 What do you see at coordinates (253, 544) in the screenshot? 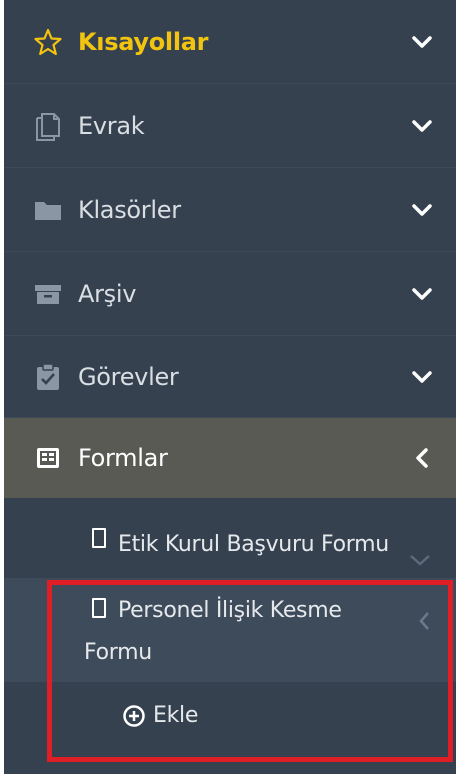
I see `submenu-item-label: Etik Kurul Başvuru Formu` at bounding box center [253, 544].